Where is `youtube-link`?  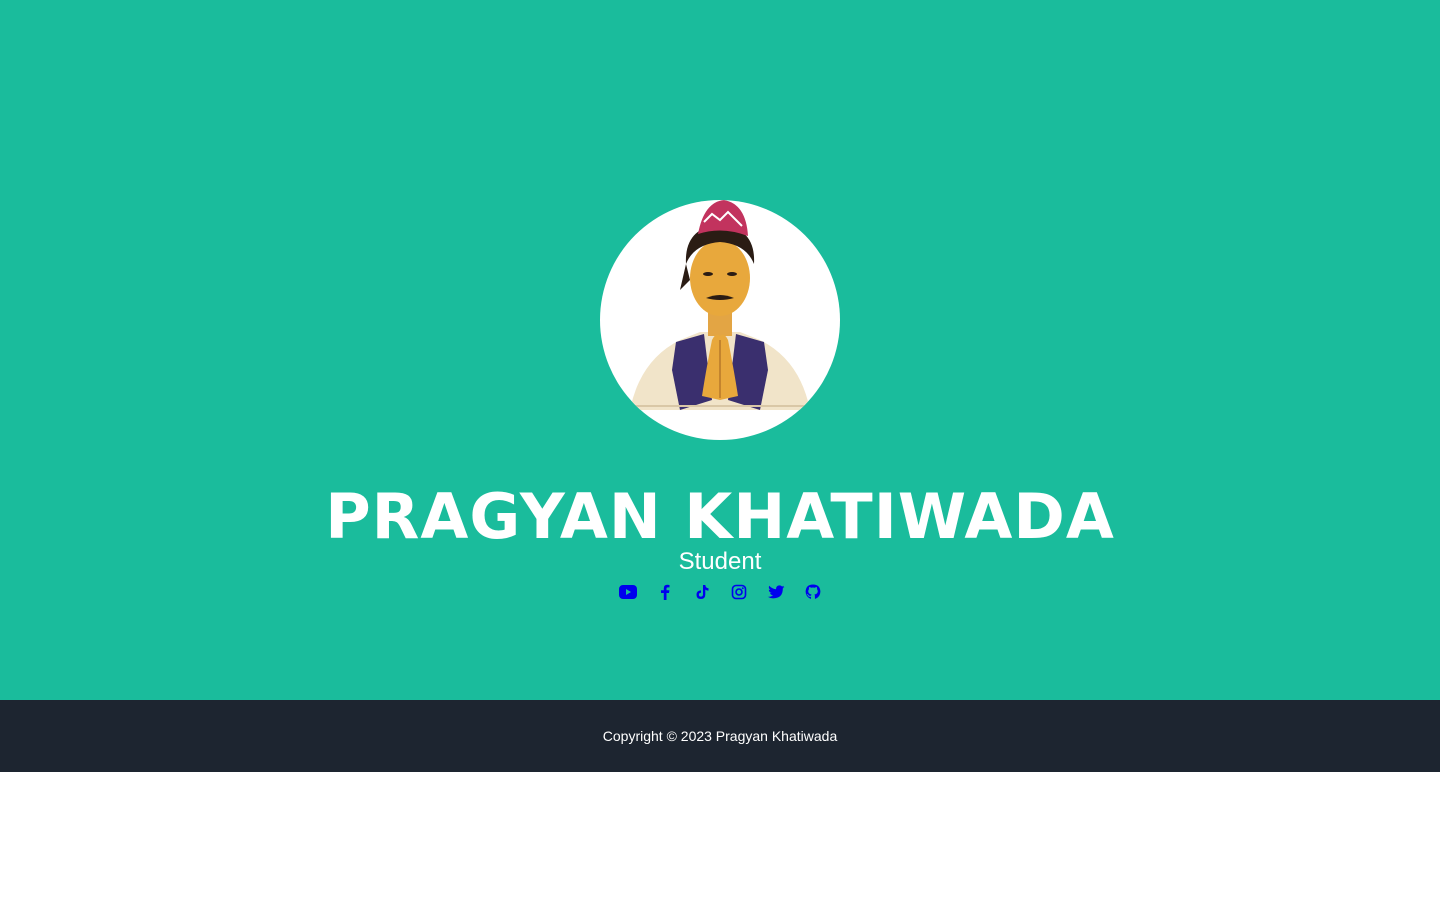 youtube-link is located at coordinates (627, 592).